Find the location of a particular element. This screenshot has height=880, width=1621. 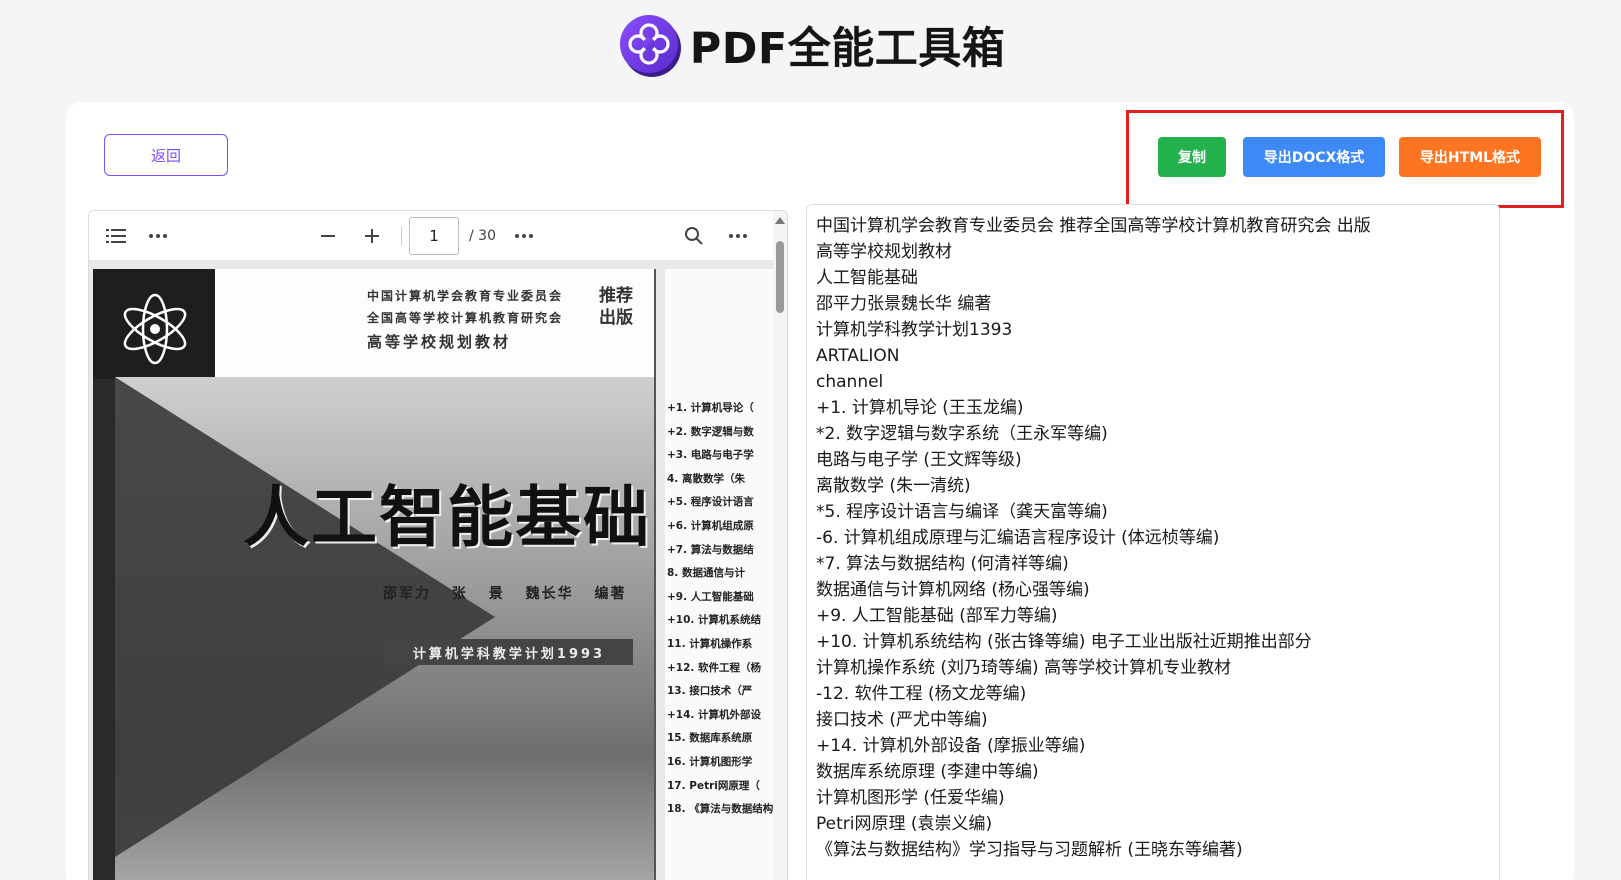

text-line: 接口技术 (严尤中等编) is located at coordinates (902, 720).